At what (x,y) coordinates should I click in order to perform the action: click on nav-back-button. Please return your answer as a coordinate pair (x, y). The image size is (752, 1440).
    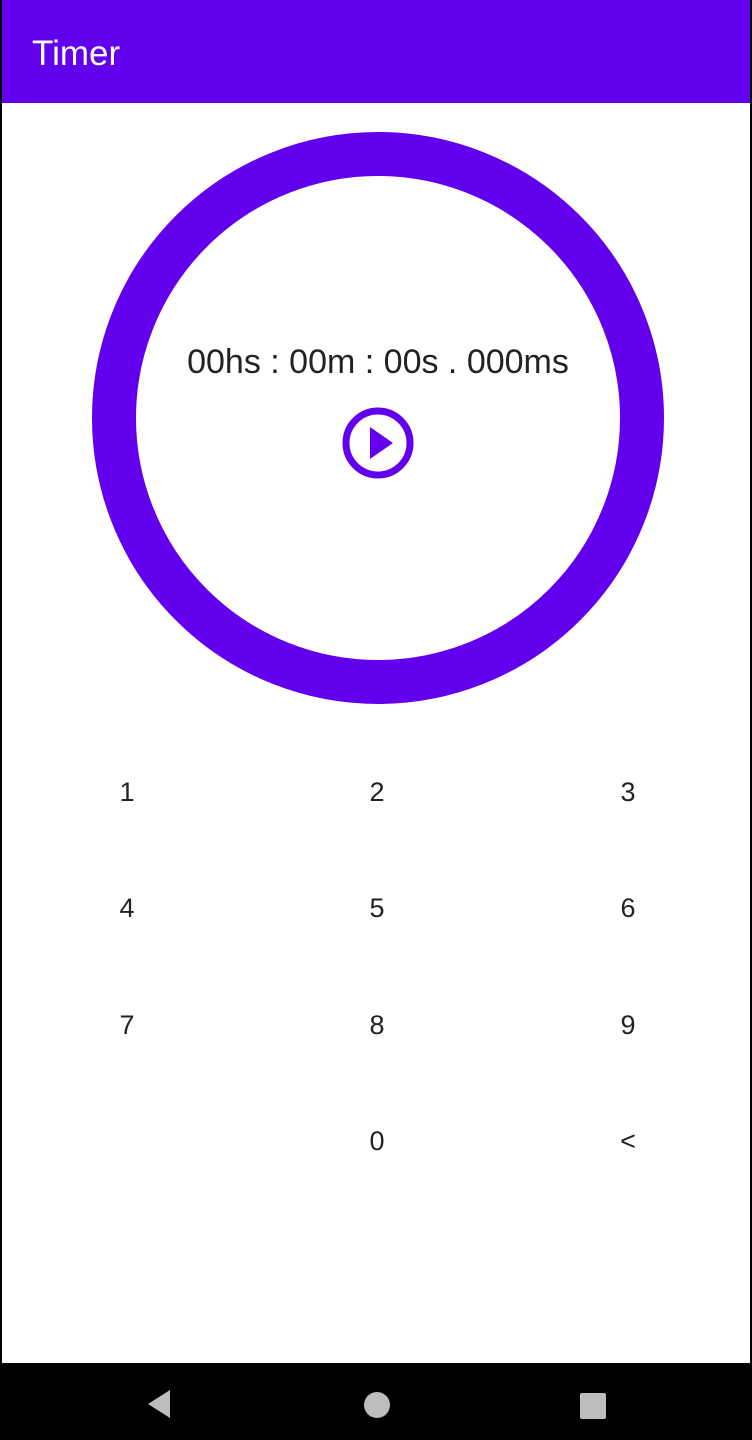
    Looking at the image, I should click on (160, 1404).